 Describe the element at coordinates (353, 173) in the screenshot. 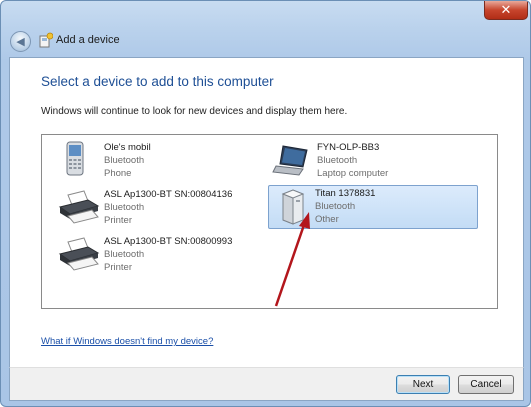

I see `device-type: Laptop computer` at that location.